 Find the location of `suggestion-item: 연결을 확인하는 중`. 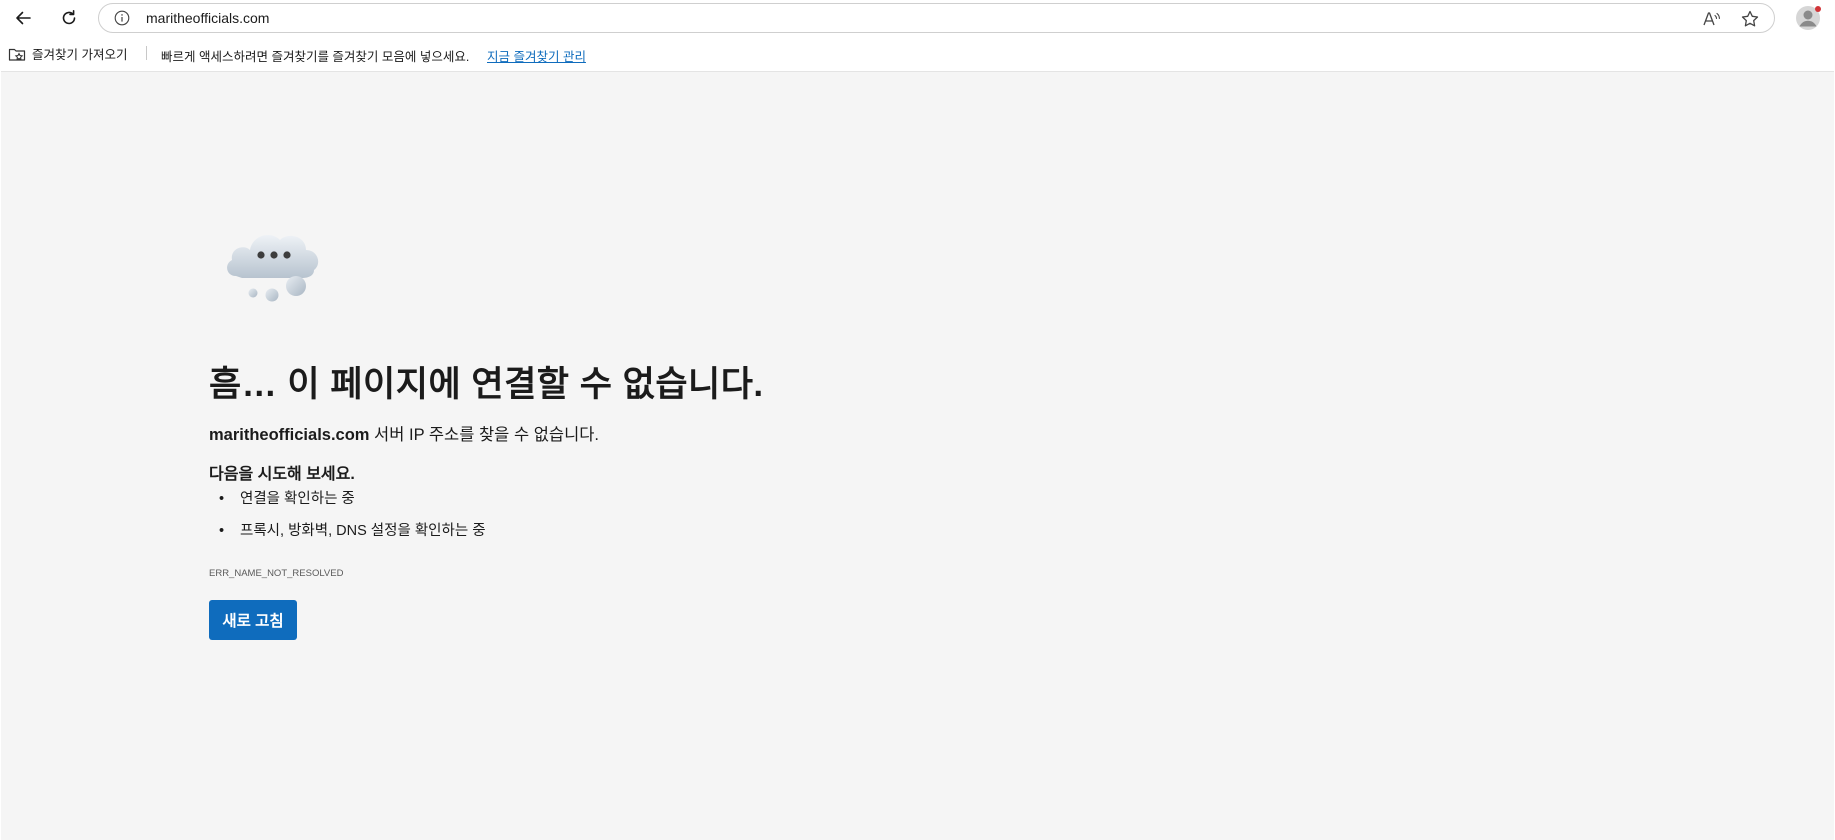

suggestion-item: 연결을 확인하는 중 is located at coordinates (347, 504).